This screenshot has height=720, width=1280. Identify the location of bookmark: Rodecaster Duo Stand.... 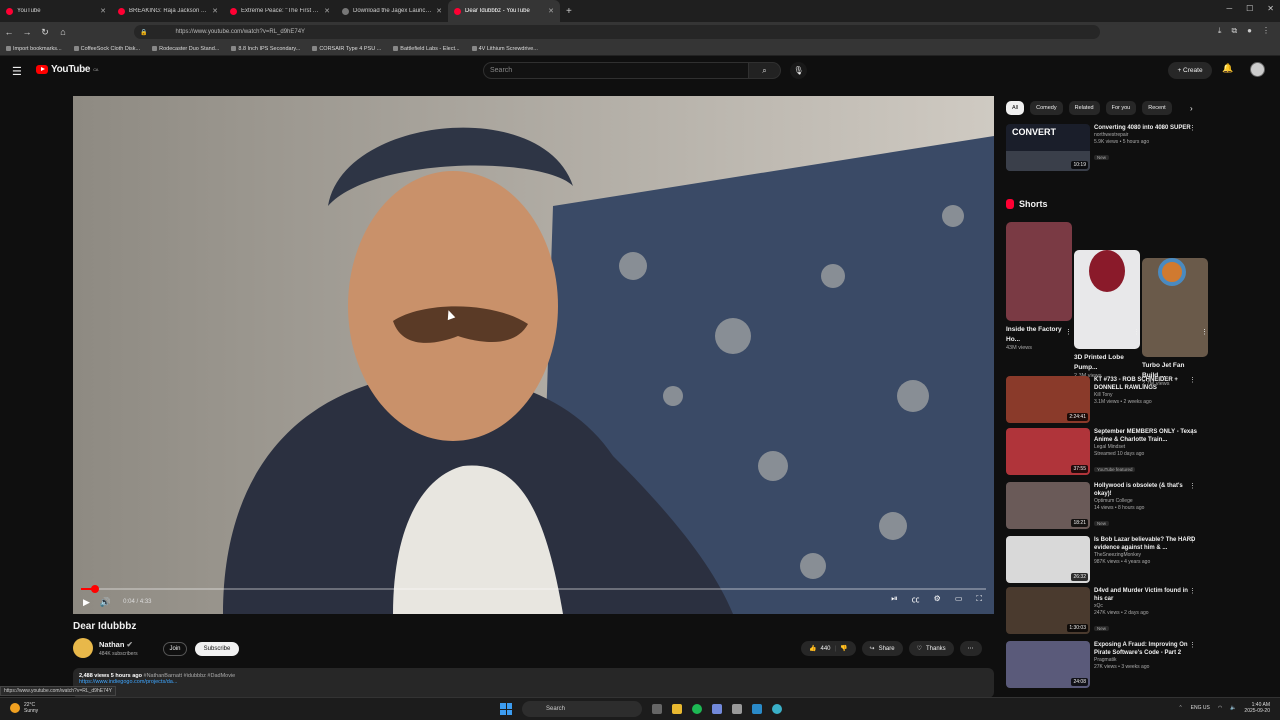
(185, 49).